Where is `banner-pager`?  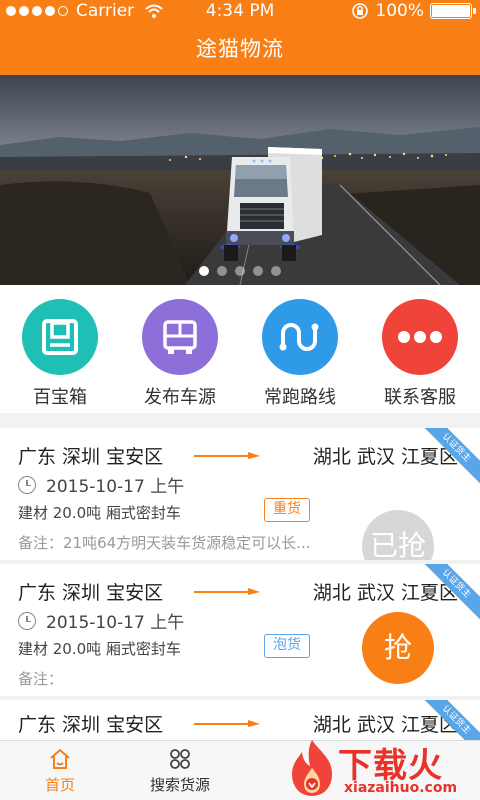
banner-pager is located at coordinates (240, 271).